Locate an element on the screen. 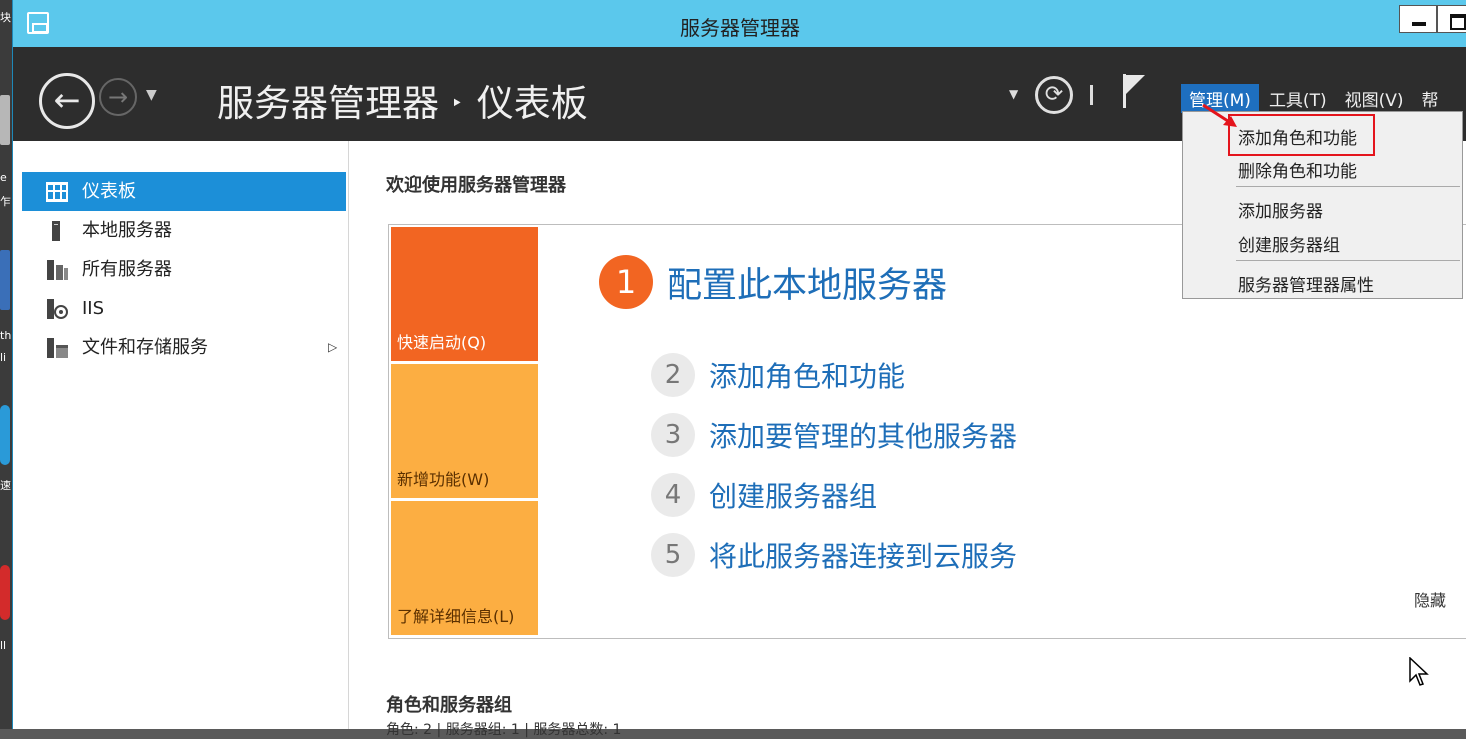 This screenshot has width=1466, height=739. title-bar: 服务器管理器 is located at coordinates (739, 23).